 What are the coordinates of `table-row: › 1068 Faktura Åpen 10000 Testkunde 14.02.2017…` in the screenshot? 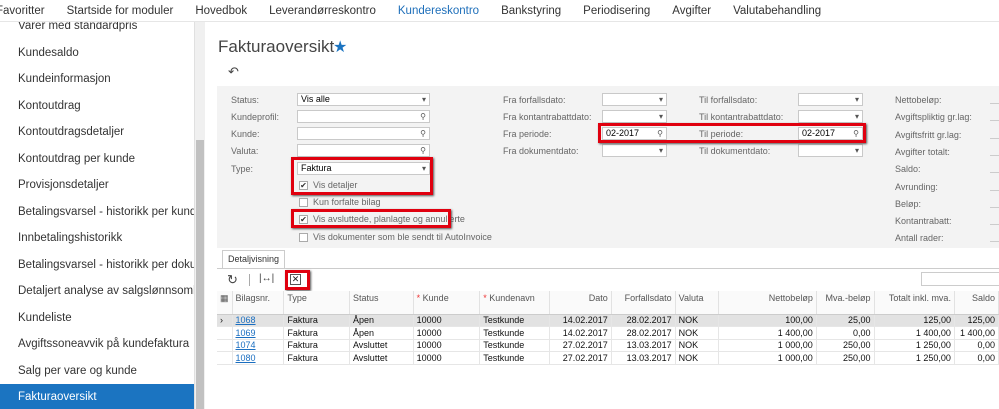 It's located at (608, 320).